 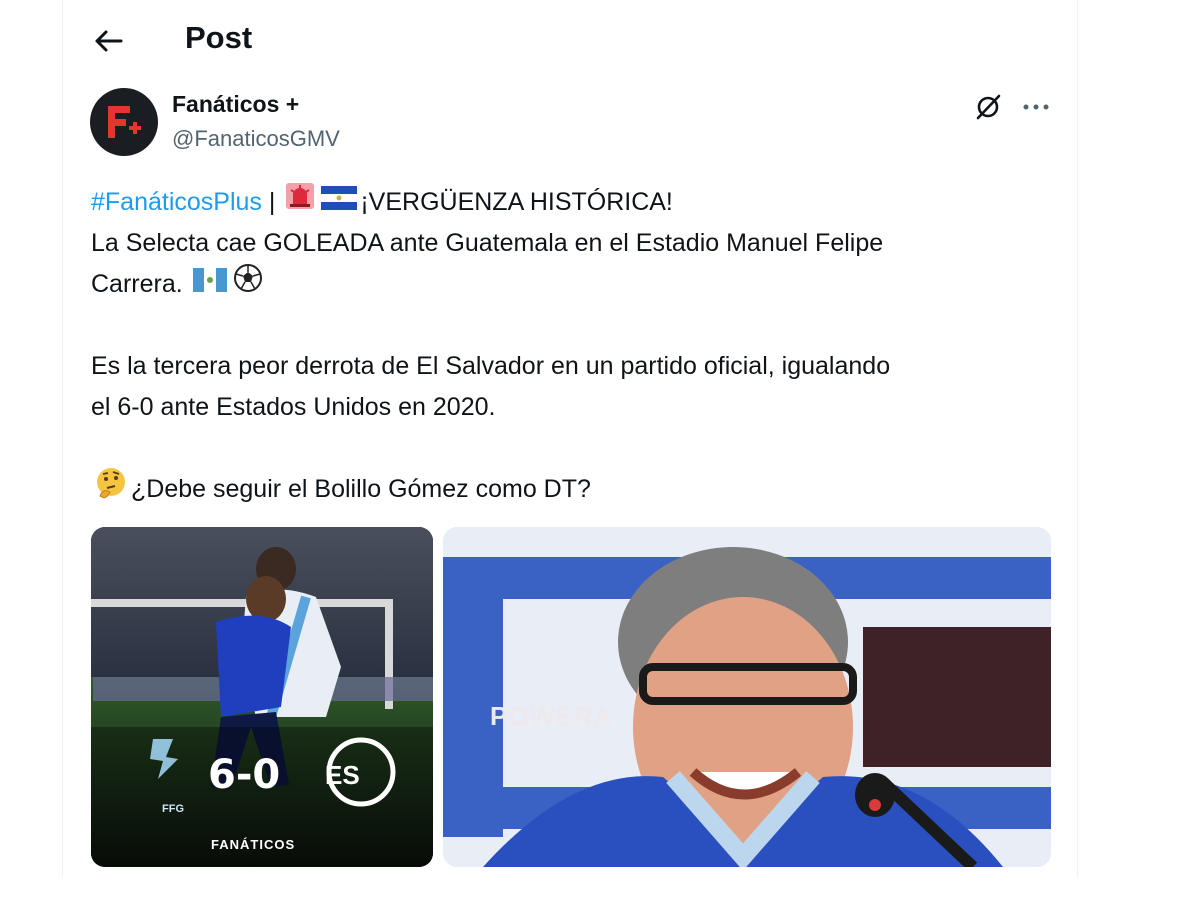 What do you see at coordinates (516, 202) in the screenshot?
I see `headline-text: ¡VERGÜENZA HISTÓRICA!` at bounding box center [516, 202].